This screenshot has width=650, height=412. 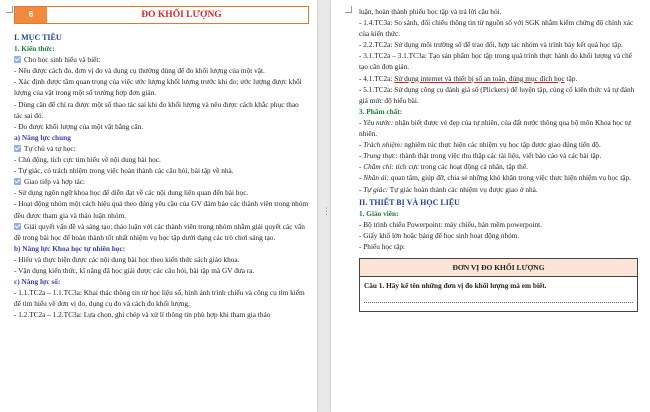 What do you see at coordinates (31, 15) in the screenshot?
I see `lesson-number: 6` at bounding box center [31, 15].